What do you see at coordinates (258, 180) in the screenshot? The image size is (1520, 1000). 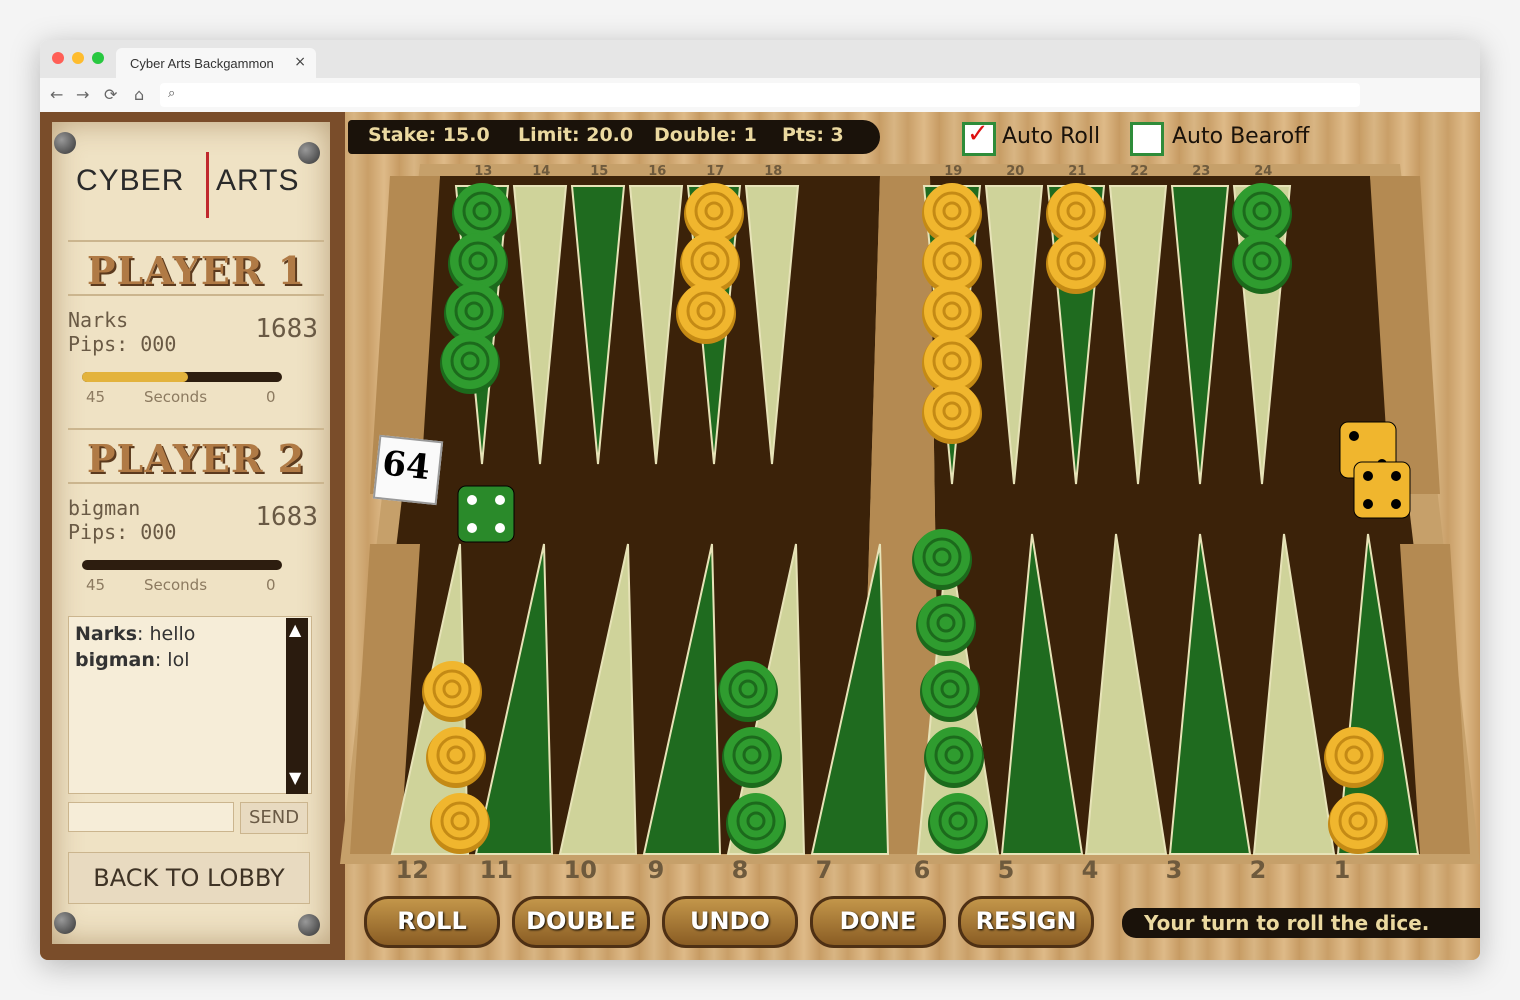 I see `logo-text-right: ARTS` at bounding box center [258, 180].